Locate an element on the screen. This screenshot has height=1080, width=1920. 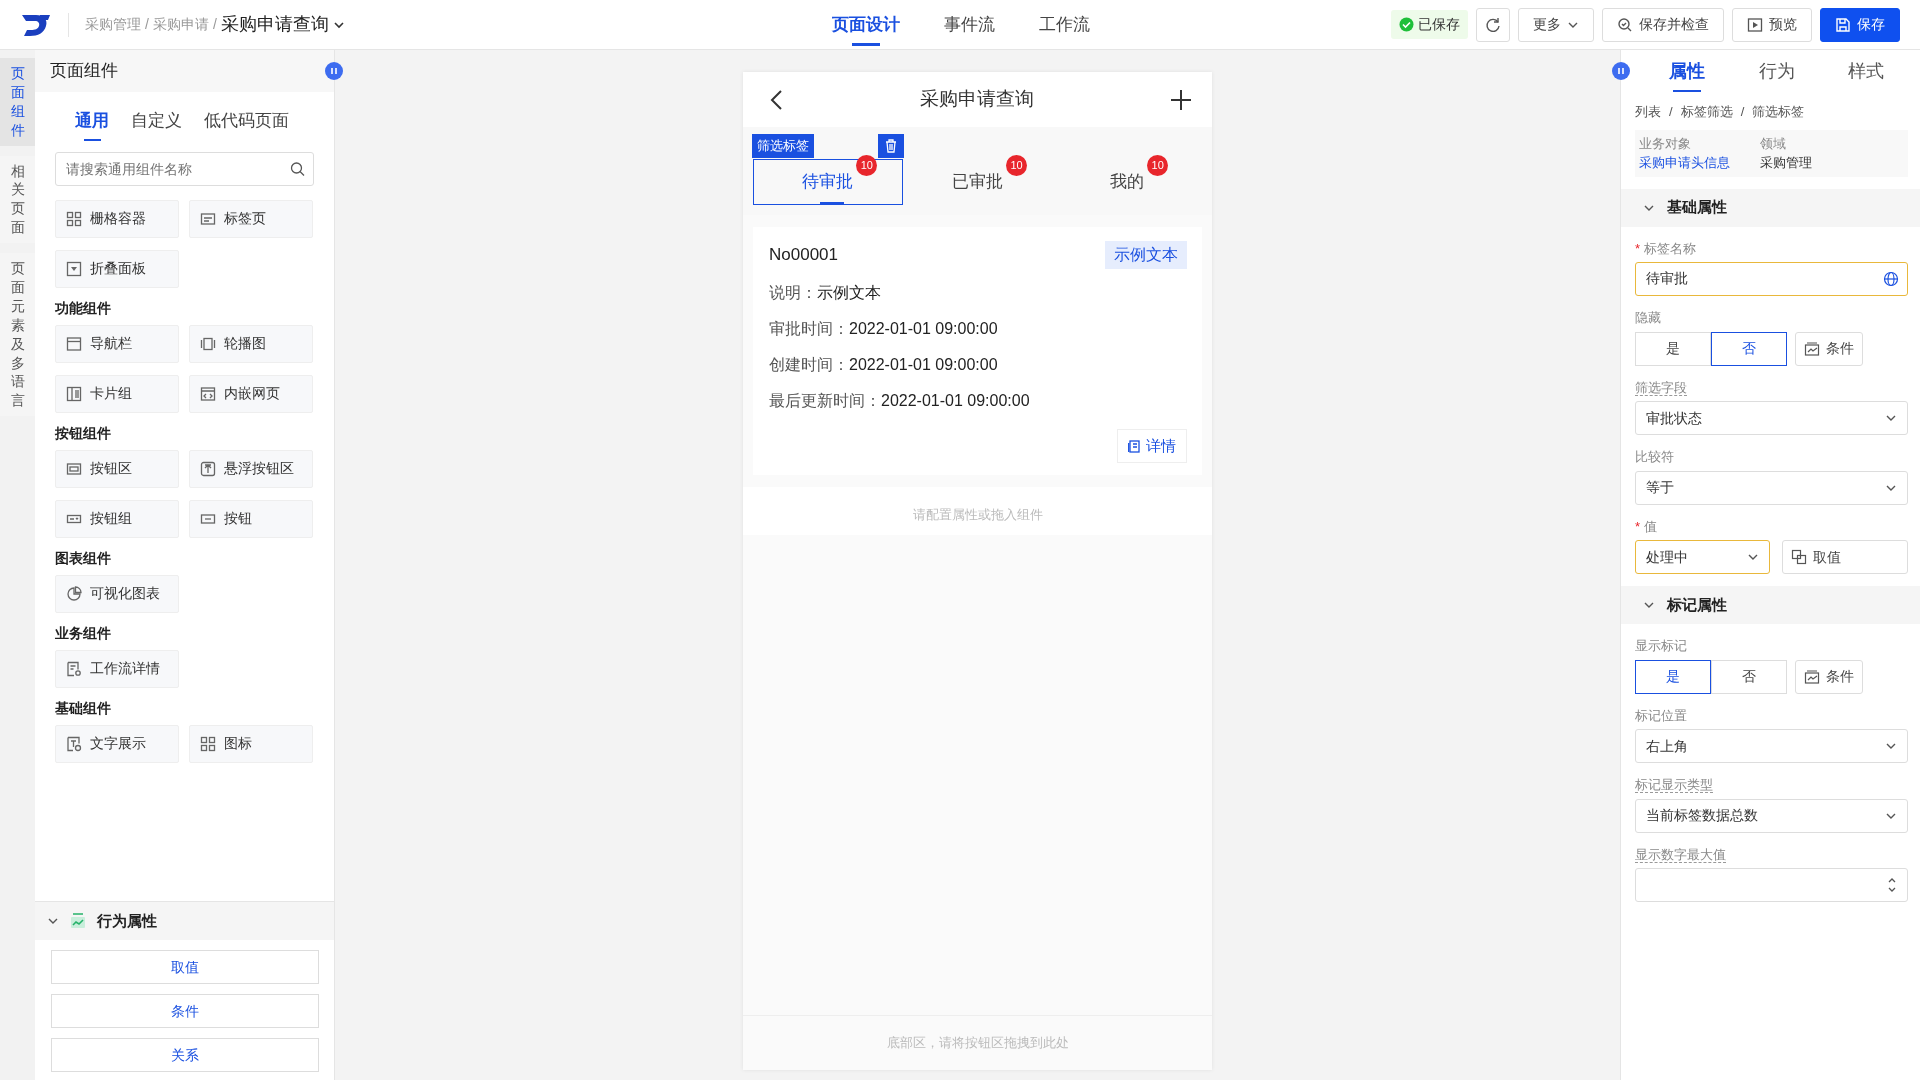
detail-button: 详情 is located at coordinates (1152, 446).